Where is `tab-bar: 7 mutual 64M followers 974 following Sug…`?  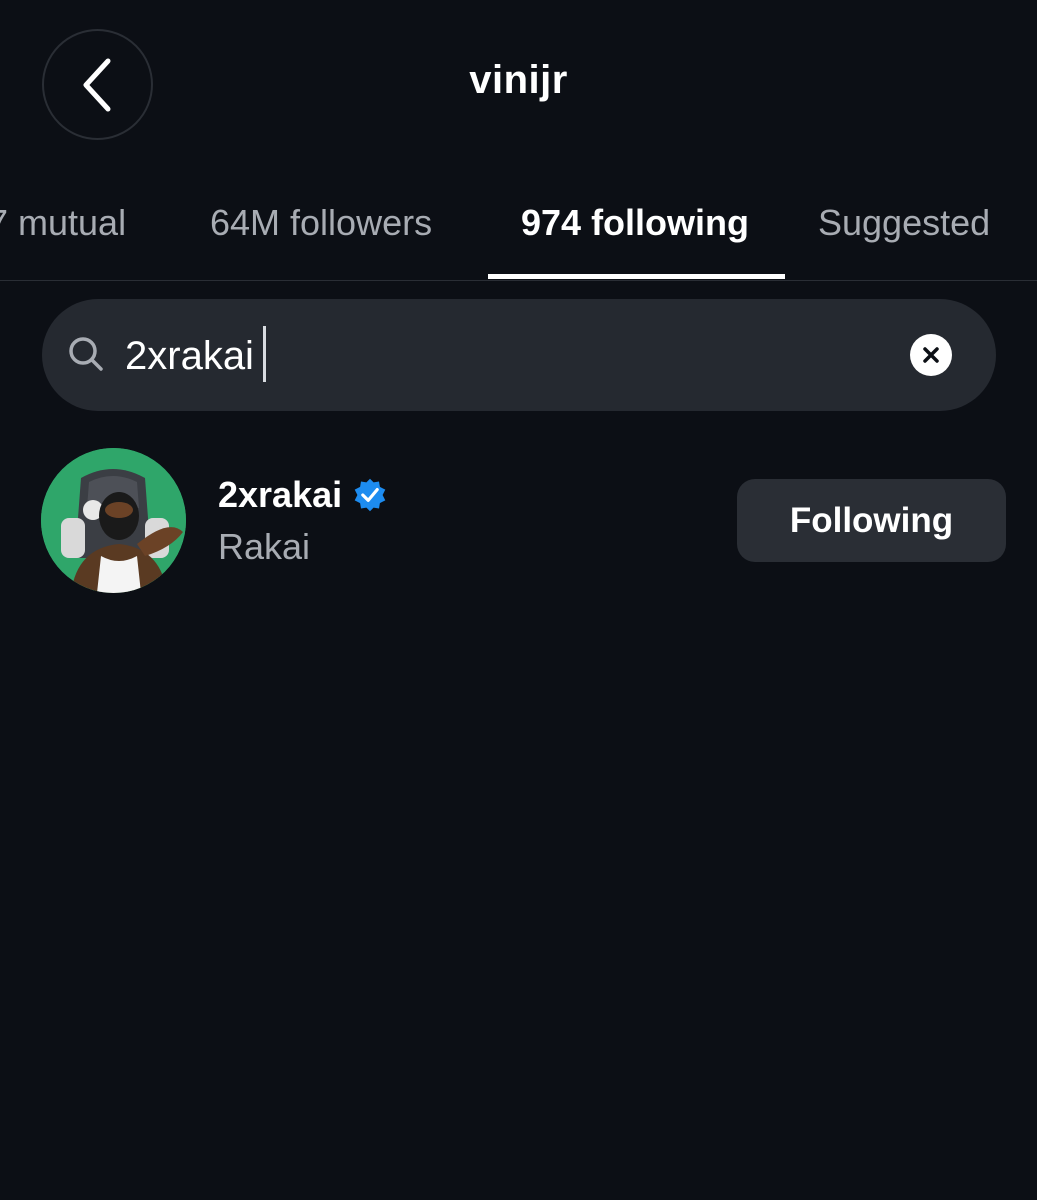
tab-bar: 7 mutual 64M followers 974 following Sug… is located at coordinates (518, 225).